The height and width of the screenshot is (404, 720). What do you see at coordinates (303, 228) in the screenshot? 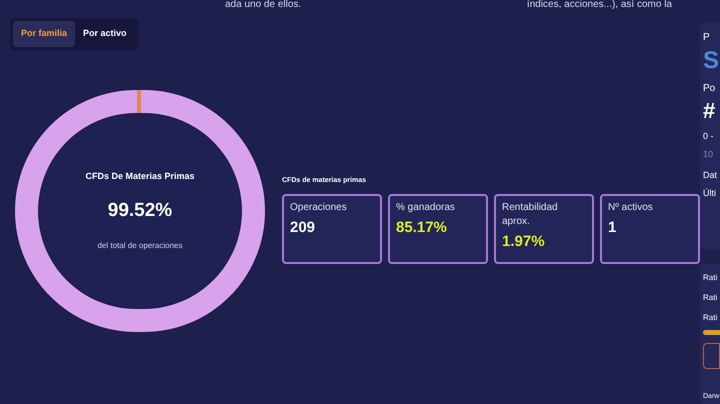
I see `stat-value: 209` at bounding box center [303, 228].